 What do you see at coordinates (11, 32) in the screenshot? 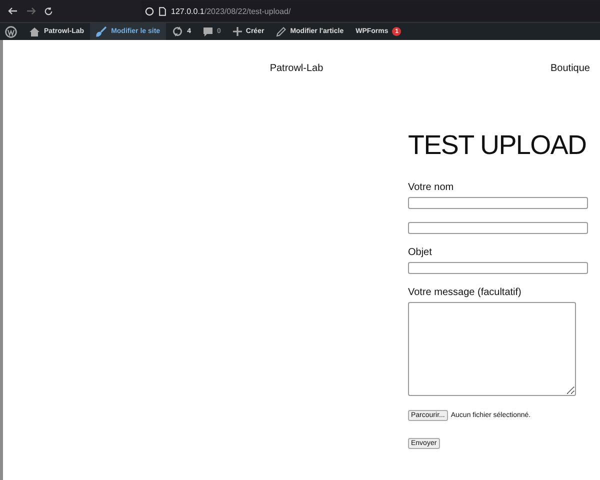
I see `wordpress-logo-icon` at bounding box center [11, 32].